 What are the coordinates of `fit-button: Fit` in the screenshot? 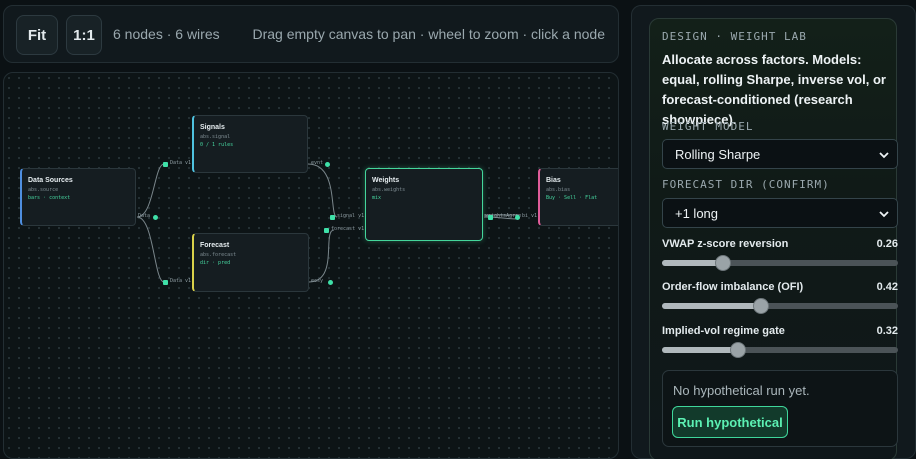 It's located at (37, 35).